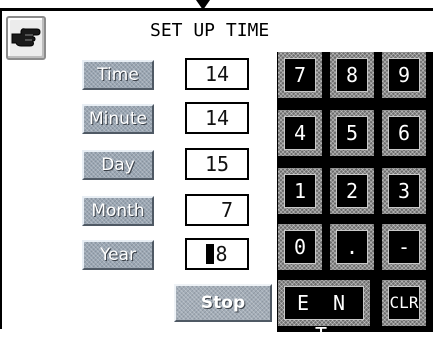 The width and height of the screenshot is (433, 351). I want to click on minute-label-button: Minute, so click(118, 119).